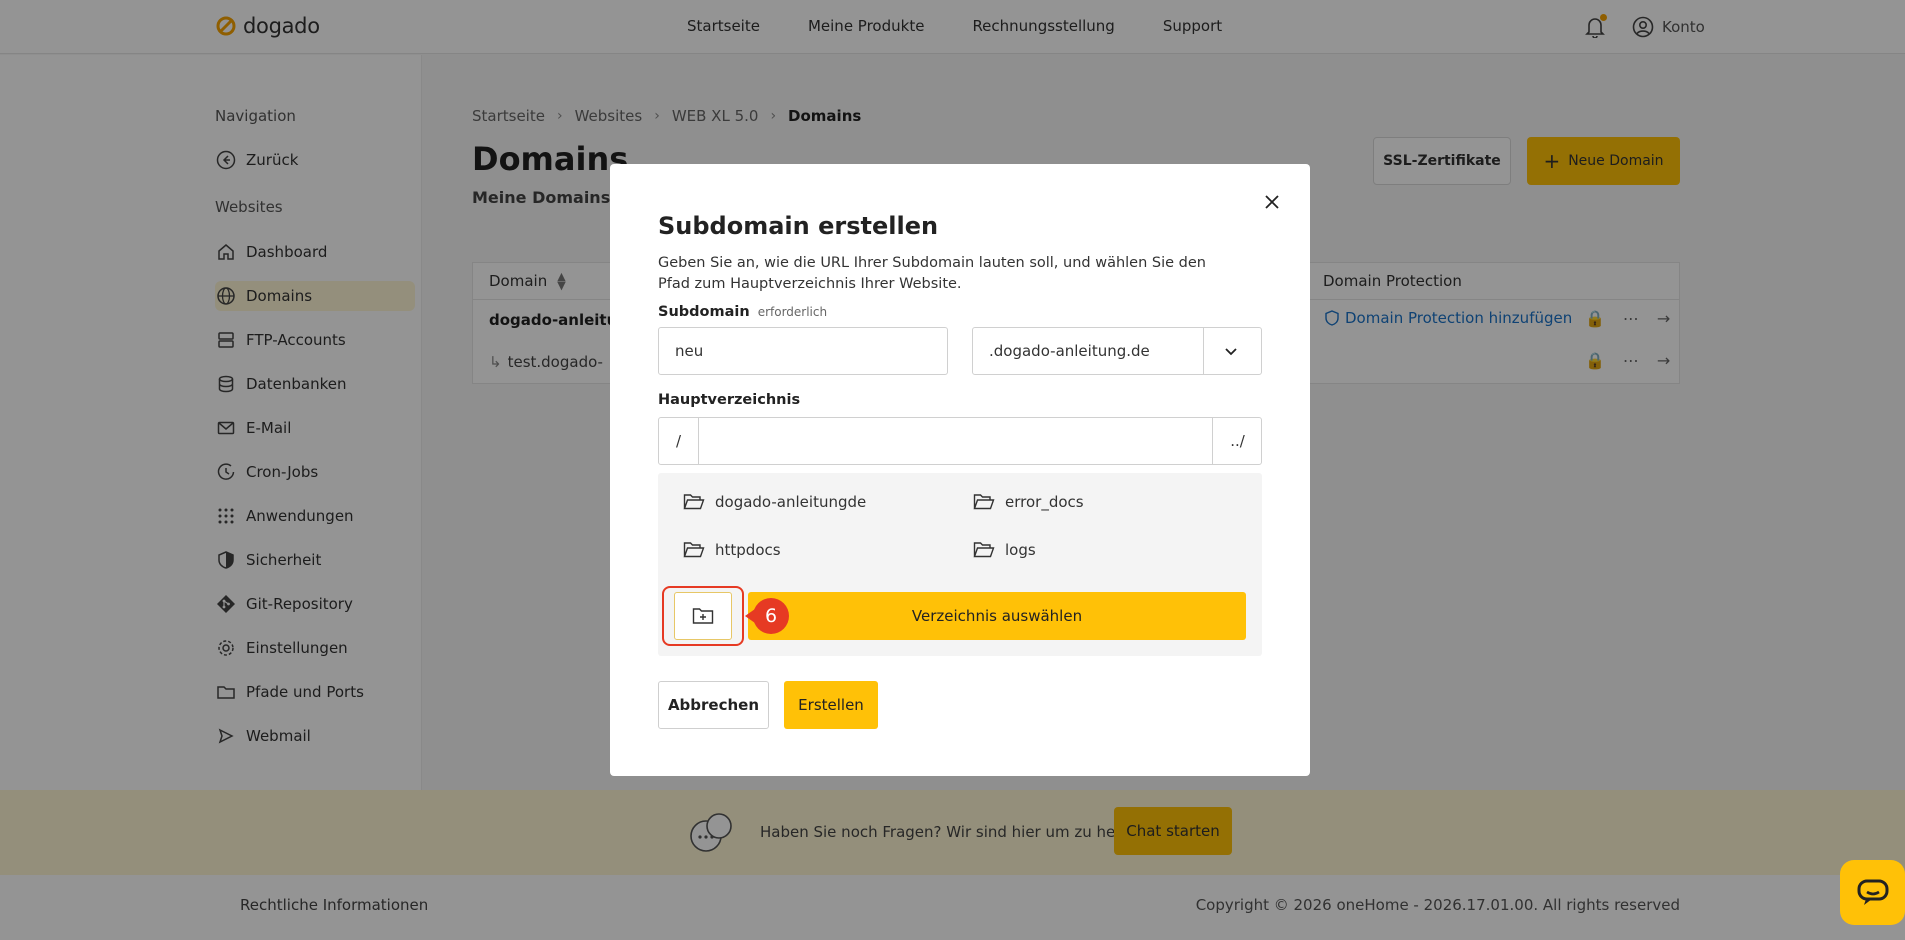  Describe the element at coordinates (997, 616) in the screenshot. I see `select-directory-button: Verzeichnis auswählen` at that location.